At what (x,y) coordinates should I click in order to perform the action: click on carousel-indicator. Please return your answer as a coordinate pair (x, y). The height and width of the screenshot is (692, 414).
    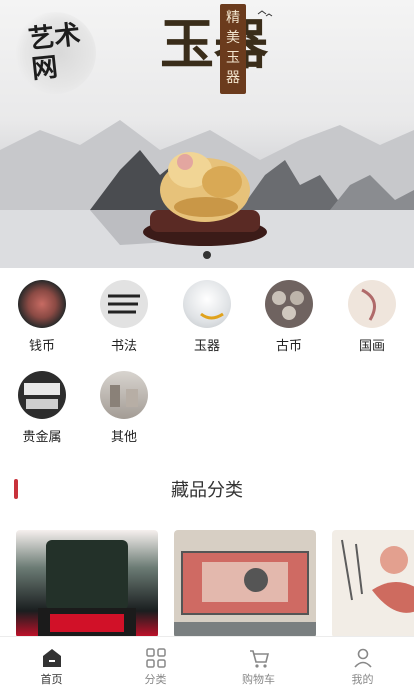
    Looking at the image, I should click on (207, 255).